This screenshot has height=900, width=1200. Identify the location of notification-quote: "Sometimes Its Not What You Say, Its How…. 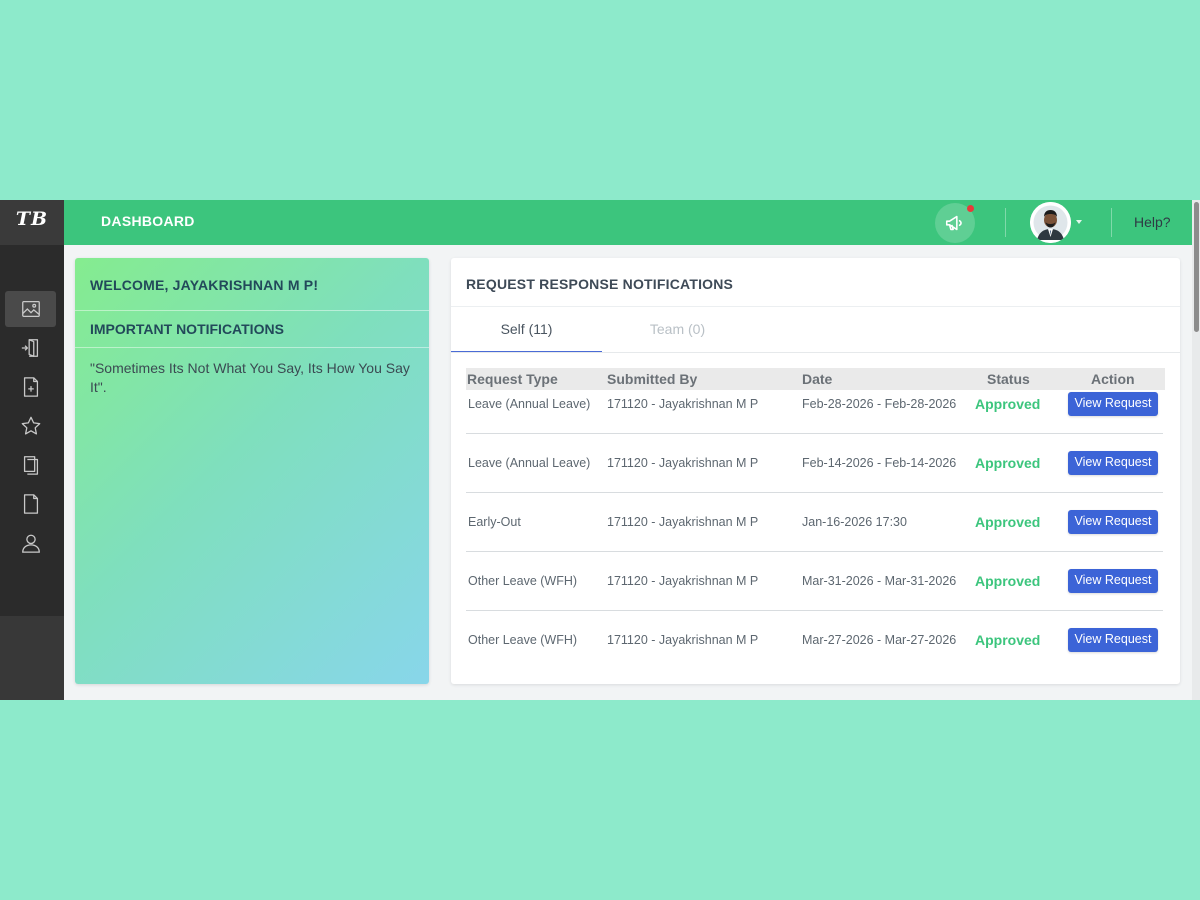
(250, 377).